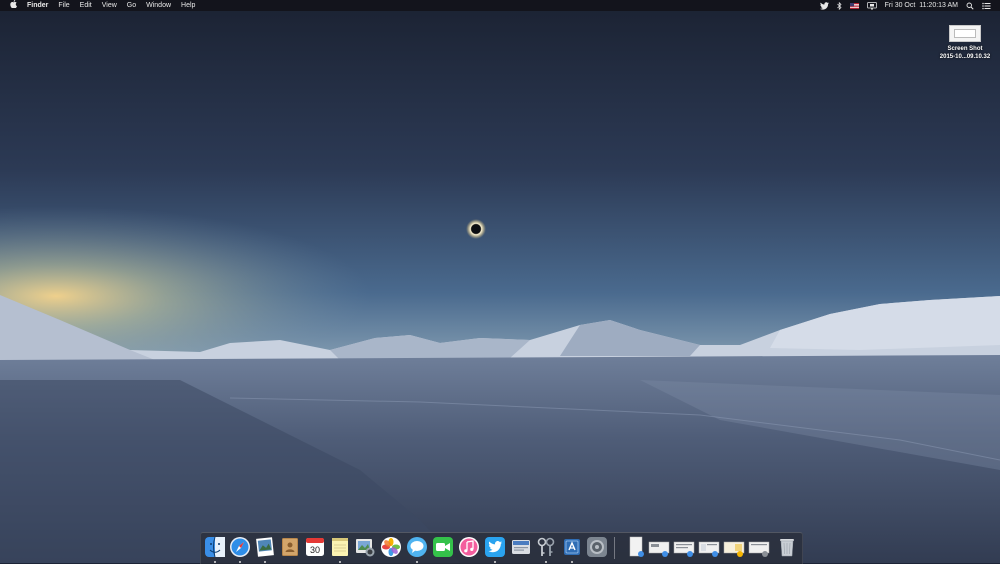 This screenshot has width=1000, height=564. Describe the element at coordinates (495, 549) in the screenshot. I see `dock-twitter-icon` at that location.